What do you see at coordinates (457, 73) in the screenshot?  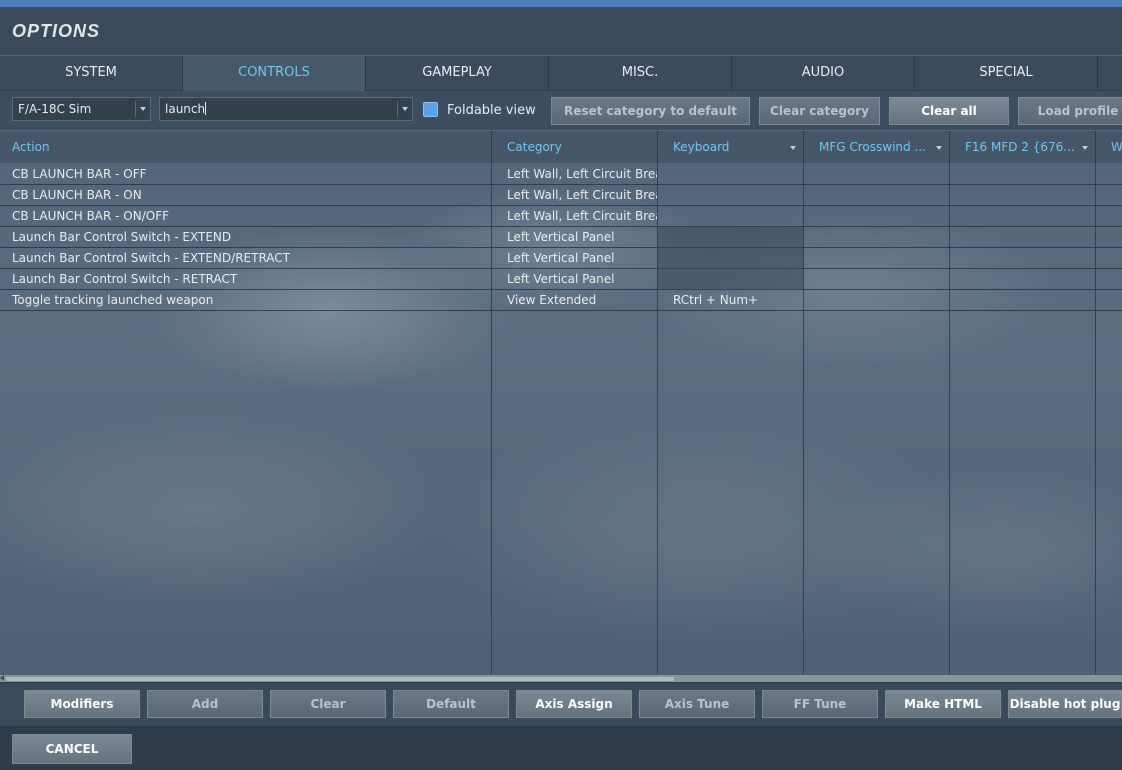 I see `tab-gameplay: GAMEPLAY` at bounding box center [457, 73].